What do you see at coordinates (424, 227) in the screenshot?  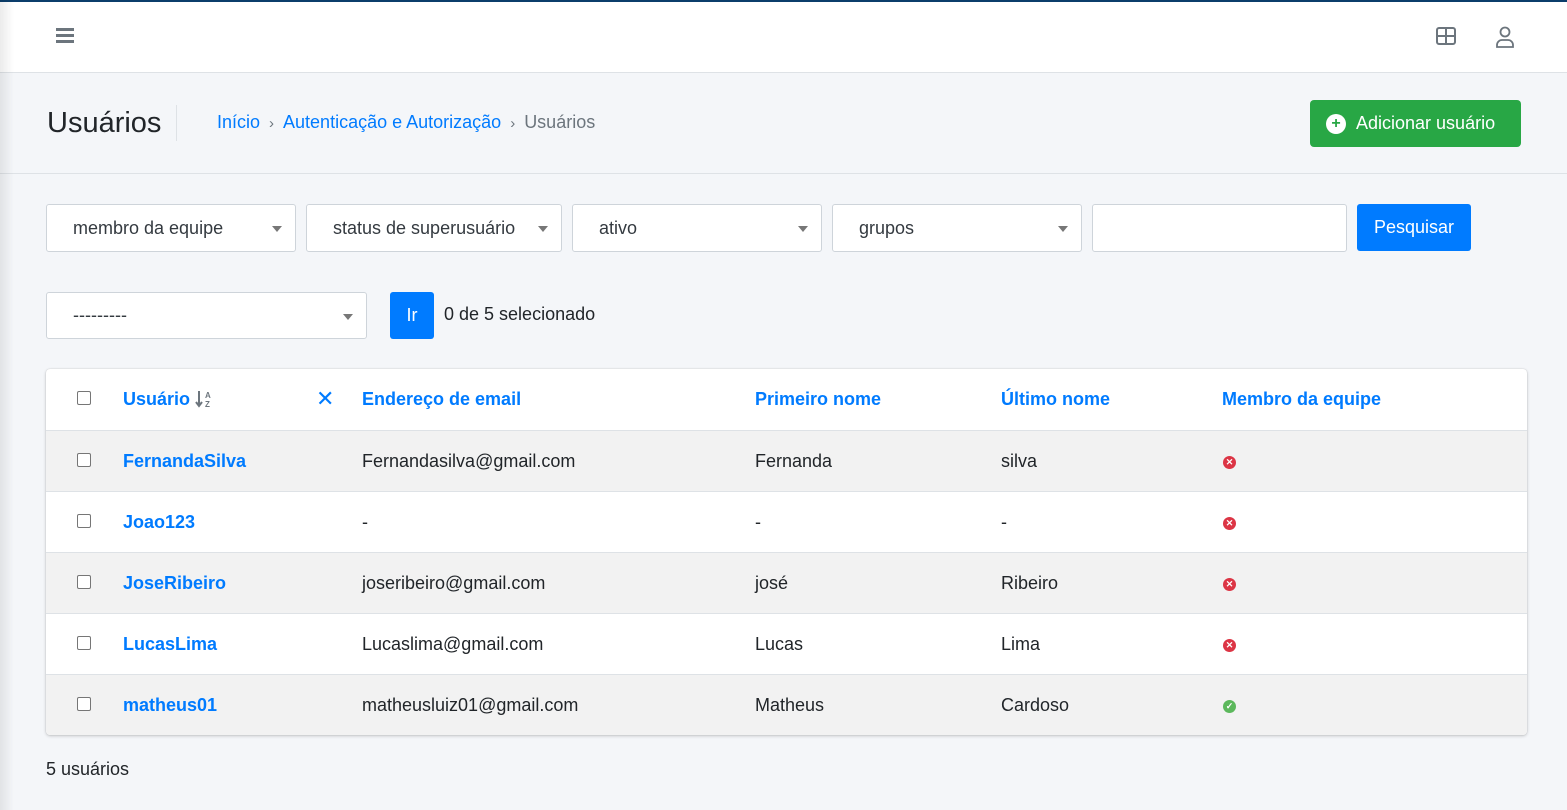 I see `filter-superuser-value: status de superusuário` at bounding box center [424, 227].